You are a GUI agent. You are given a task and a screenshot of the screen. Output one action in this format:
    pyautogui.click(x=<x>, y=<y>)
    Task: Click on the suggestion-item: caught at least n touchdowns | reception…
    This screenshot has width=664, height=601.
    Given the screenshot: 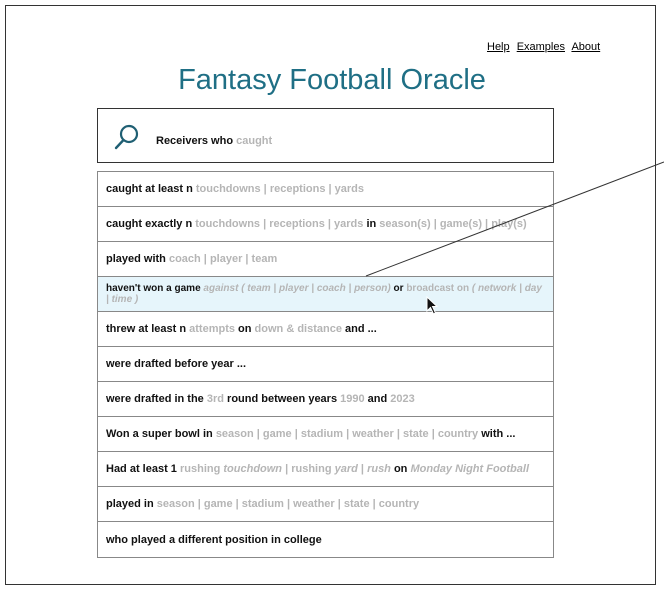 What is the action you would take?
    pyautogui.click(x=325, y=189)
    